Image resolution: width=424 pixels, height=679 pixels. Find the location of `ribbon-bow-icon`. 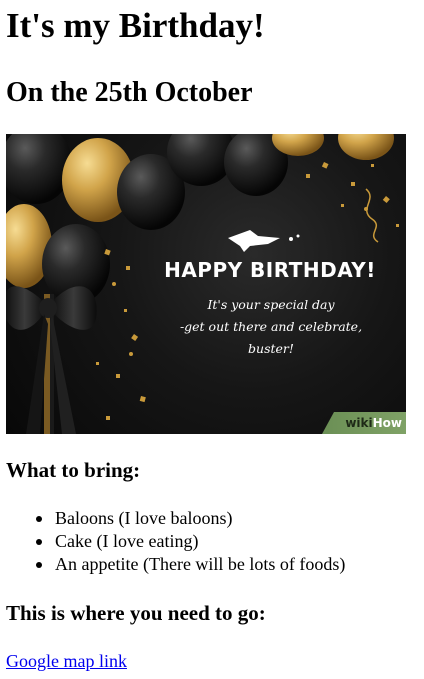

ribbon-bow-icon is located at coordinates (51, 360).